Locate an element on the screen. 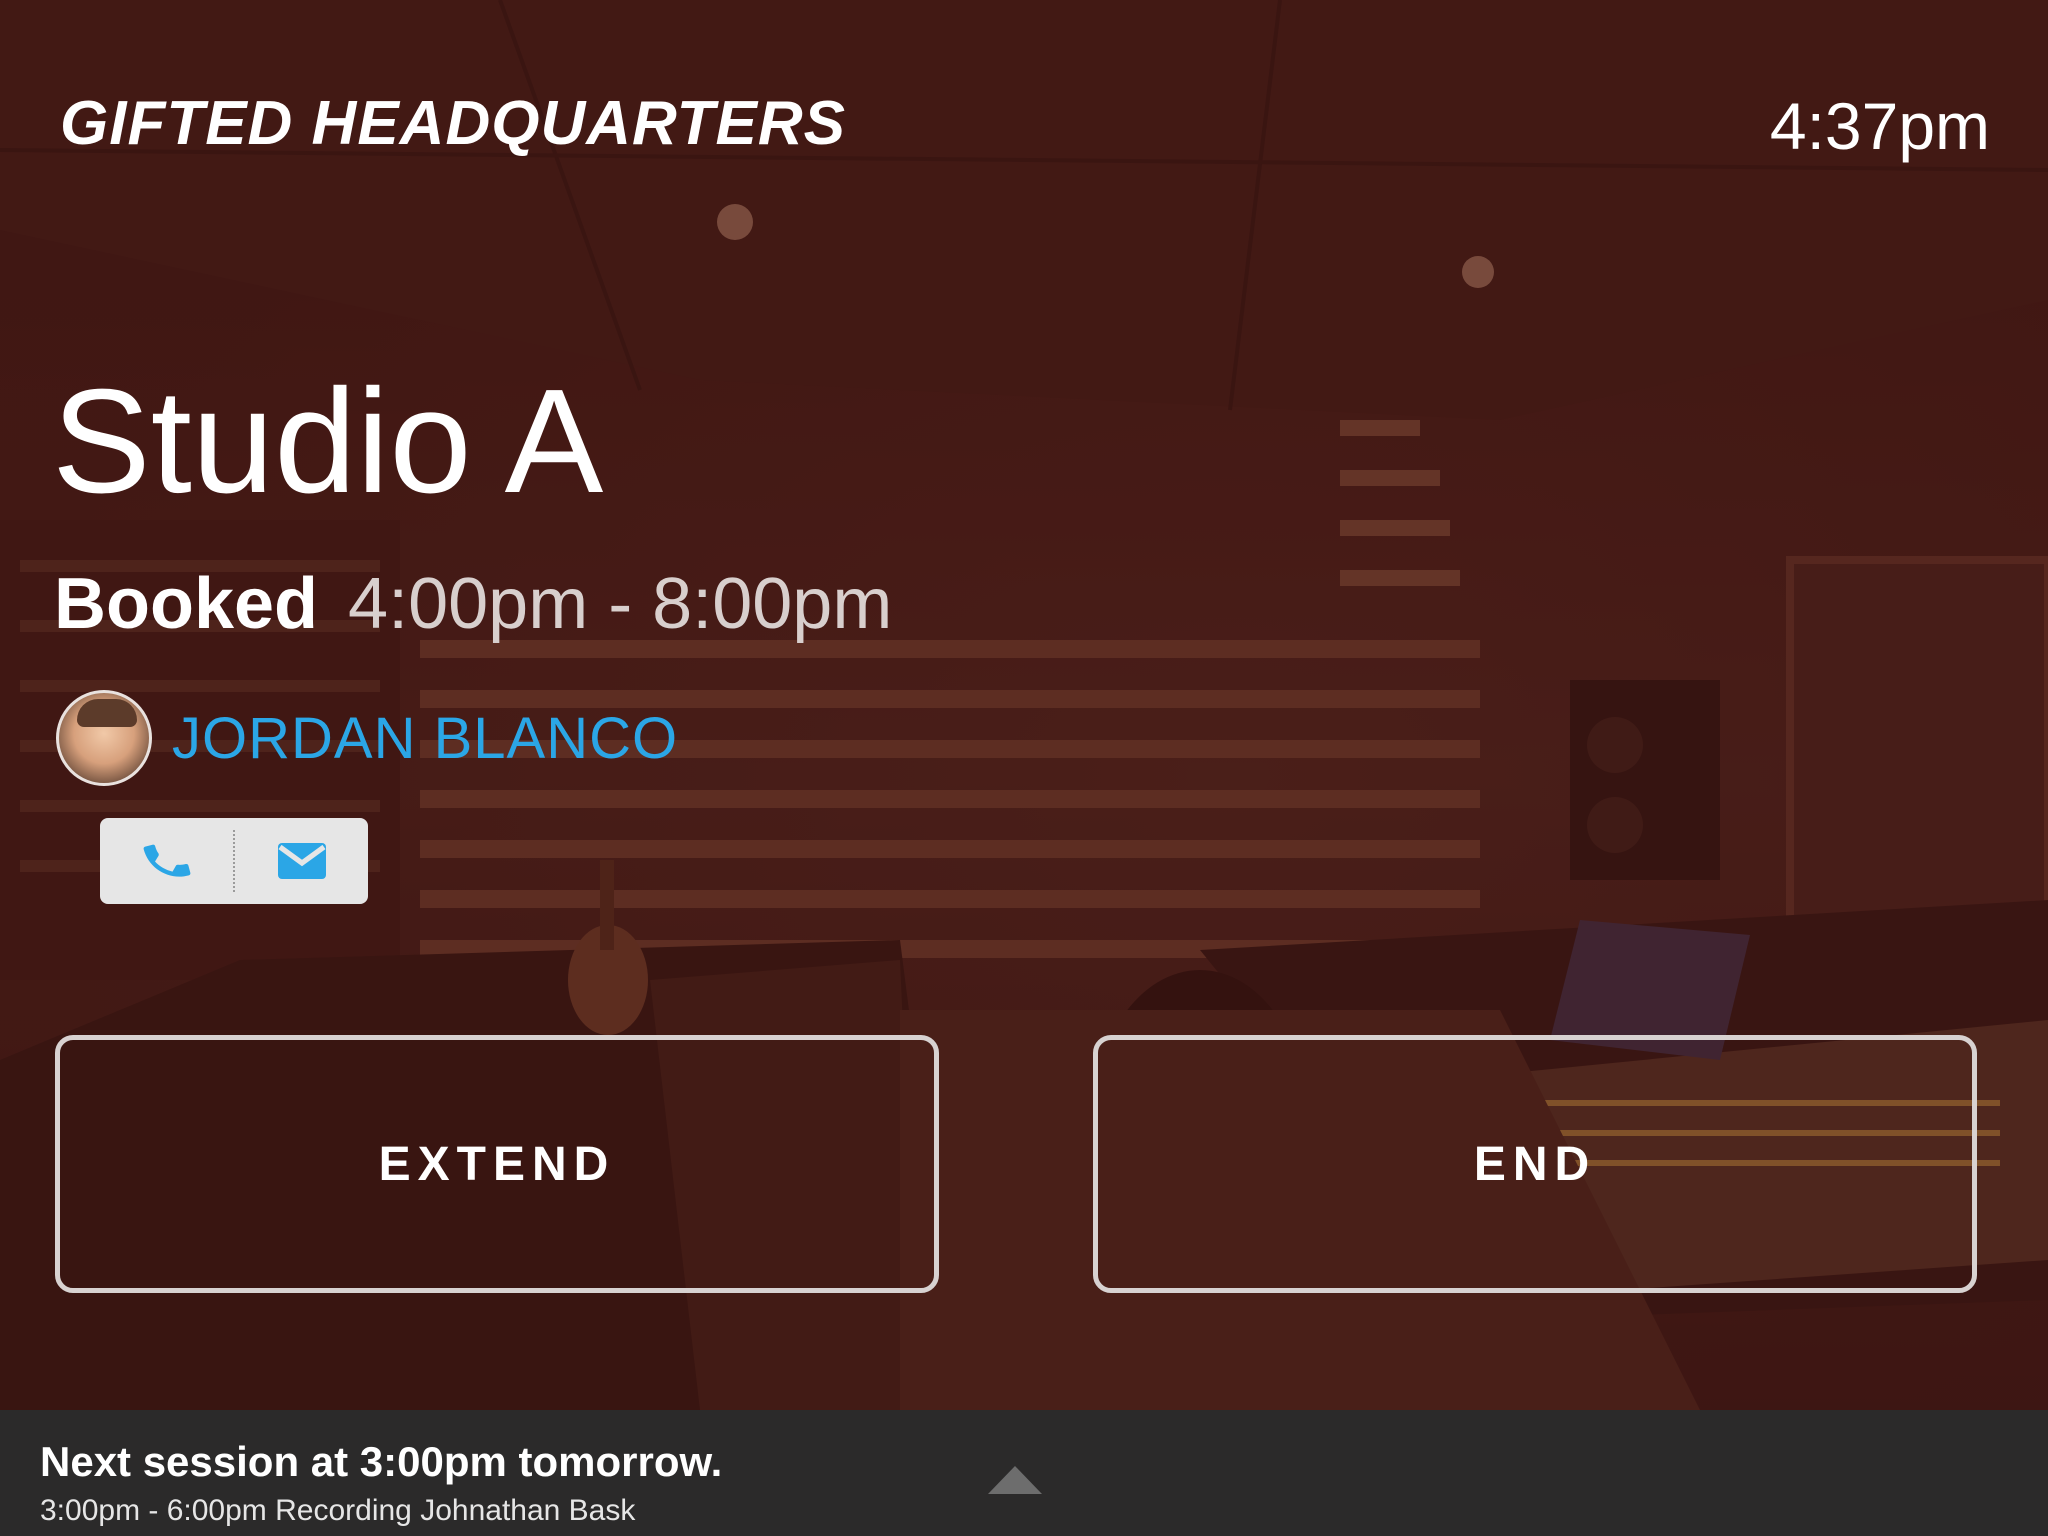 This screenshot has width=2048, height=1536. booking-time-range: 4:00pm - 8:00pm is located at coordinates (620, 604).